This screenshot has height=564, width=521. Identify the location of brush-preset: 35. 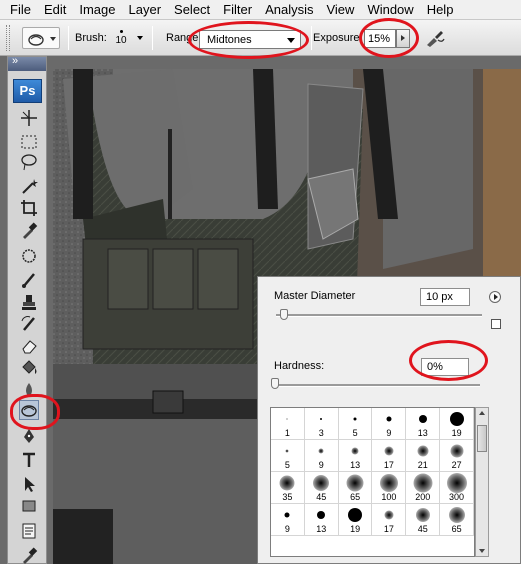
(288, 488).